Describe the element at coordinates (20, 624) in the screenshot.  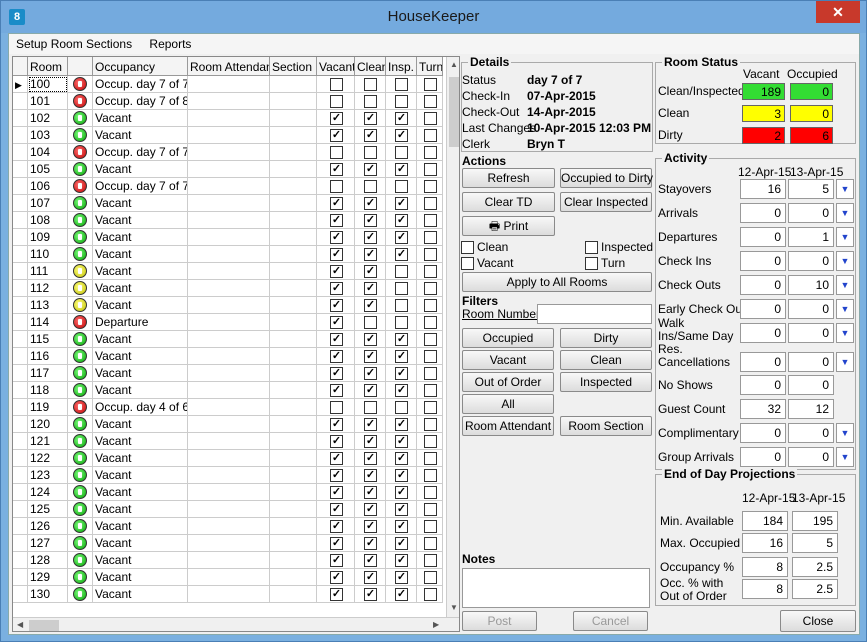
I see `scroll-left-arrow-icon: ◀` at that location.